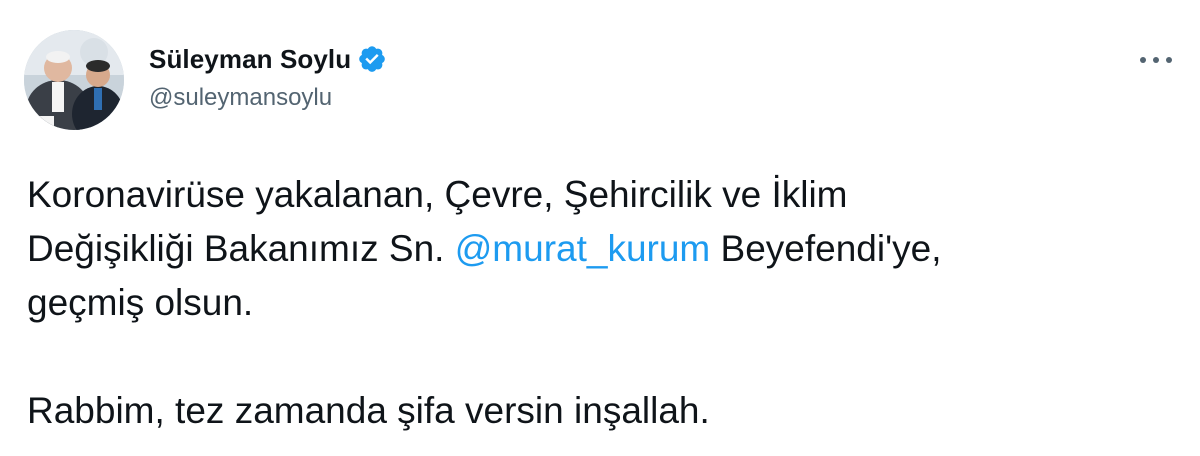  What do you see at coordinates (240, 98) in the screenshot?
I see `author-handle: @suleymansoylu` at bounding box center [240, 98].